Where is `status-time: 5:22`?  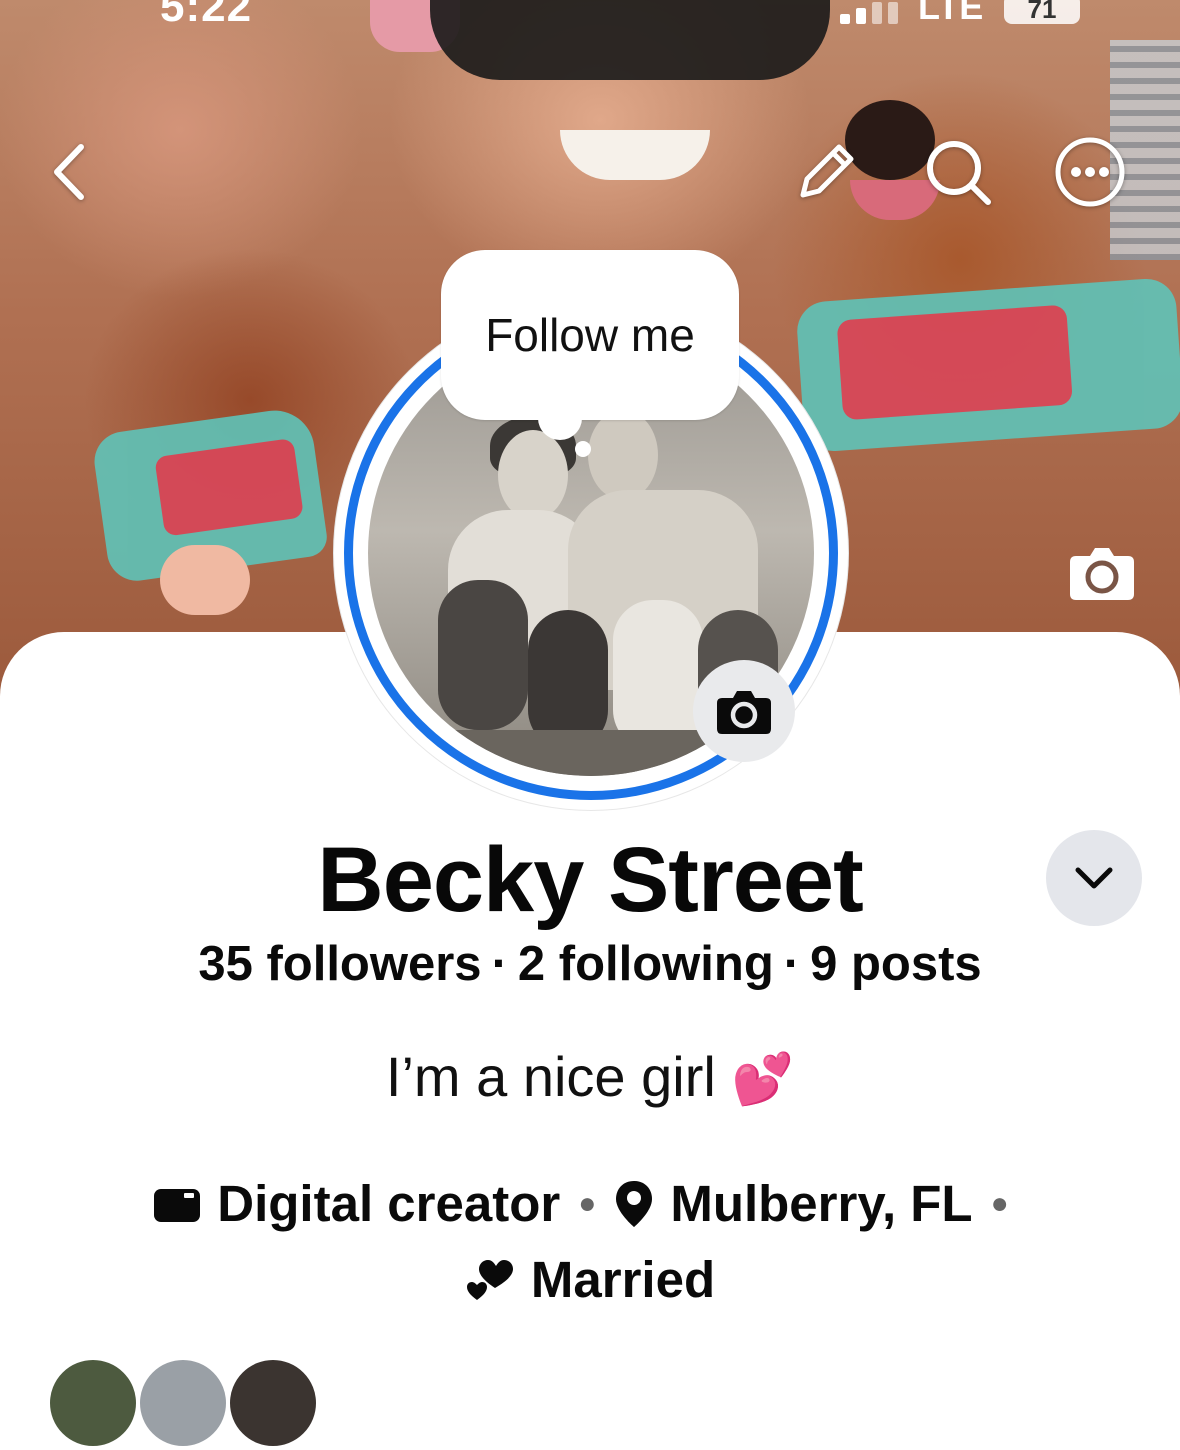 status-time: 5:22 is located at coordinates (206, 15).